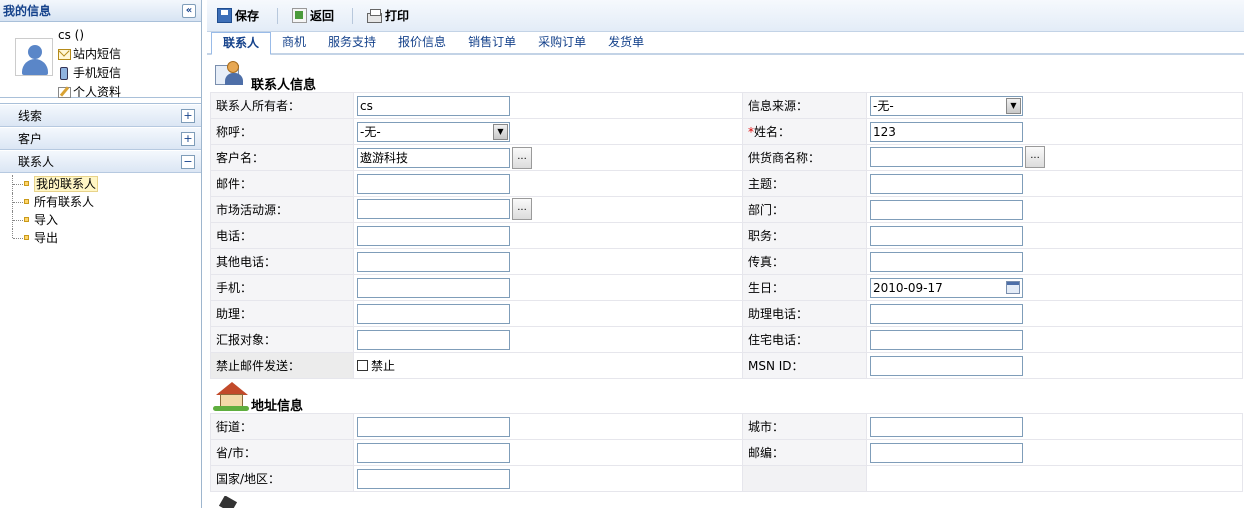  What do you see at coordinates (946, 156) in the screenshot?
I see `vendor-name-input` at bounding box center [946, 156].